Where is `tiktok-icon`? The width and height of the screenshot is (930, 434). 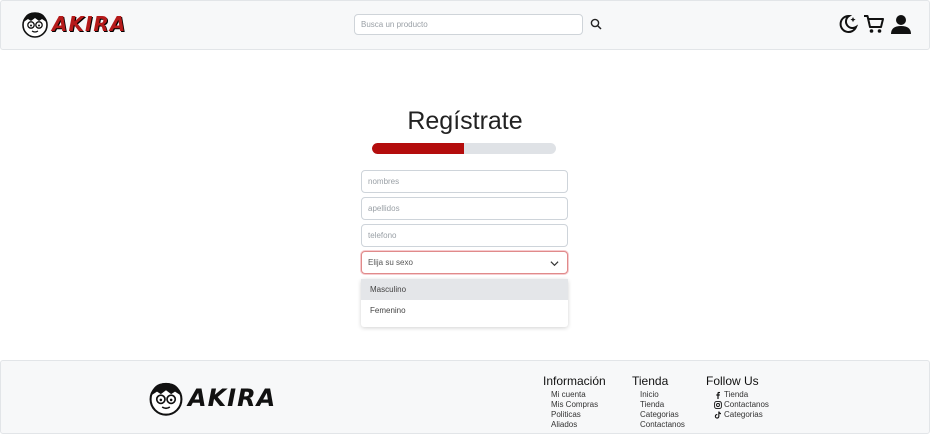 tiktok-icon is located at coordinates (717, 415).